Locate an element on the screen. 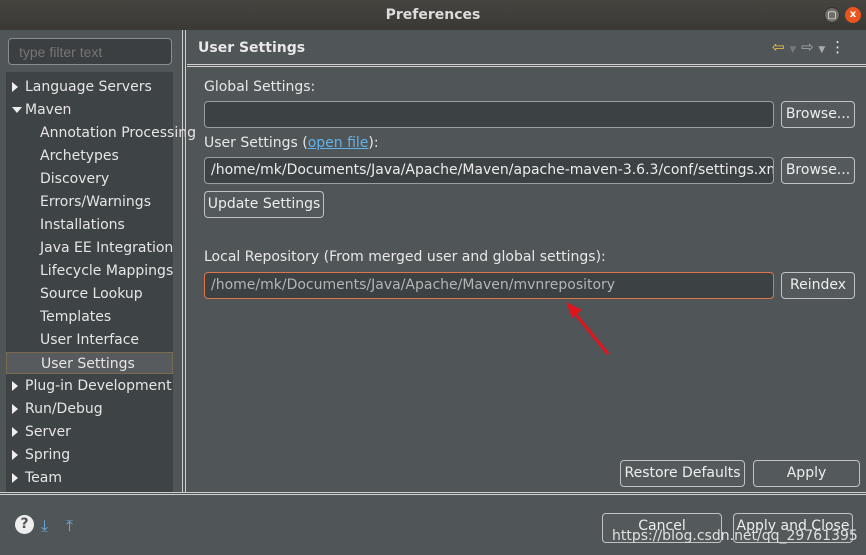 Image resolution: width=866 pixels, height=555 pixels. import-icon: ⤓ is located at coordinates (44, 526).